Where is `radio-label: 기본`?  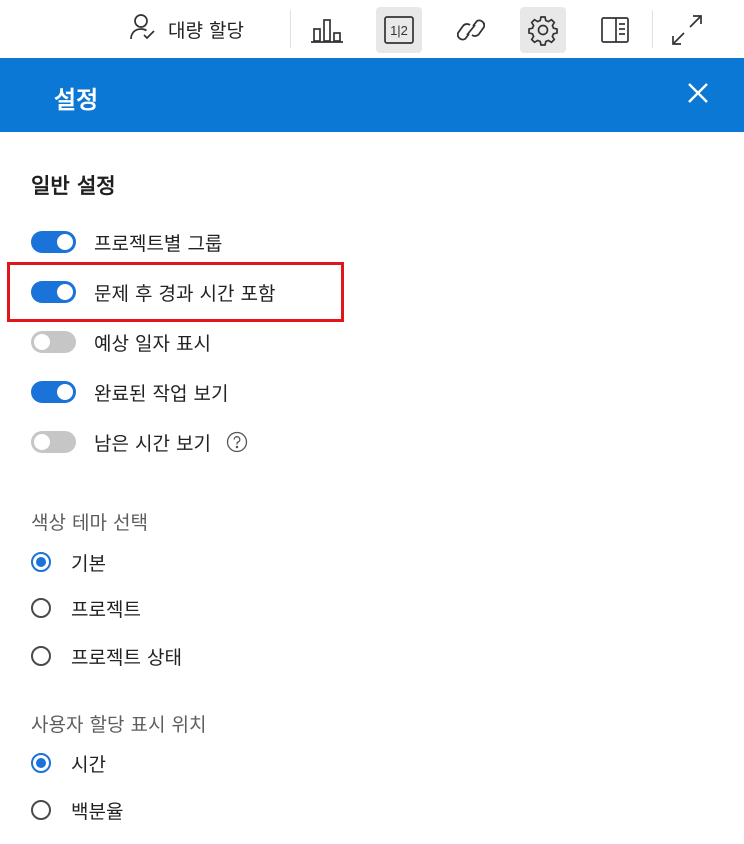
radio-label: 기본 is located at coordinates (88, 563).